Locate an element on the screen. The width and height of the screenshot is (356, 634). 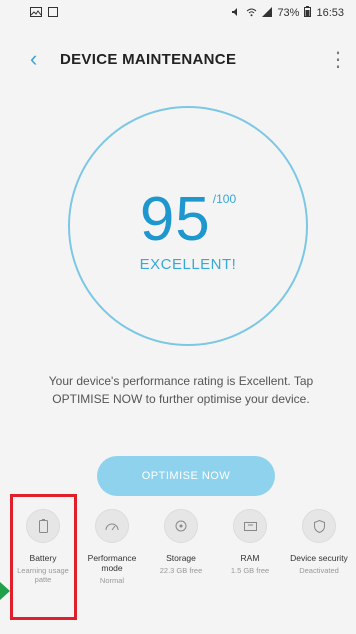
back-arrow-icon: ‹ is located at coordinates (45, 59).